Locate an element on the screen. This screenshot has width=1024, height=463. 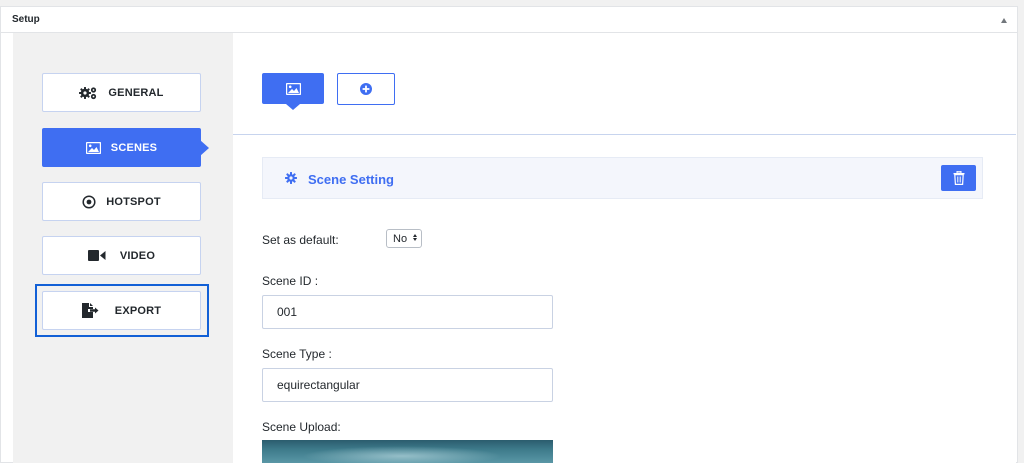
scene-setting-title: Scene Setting is located at coordinates (351, 179).